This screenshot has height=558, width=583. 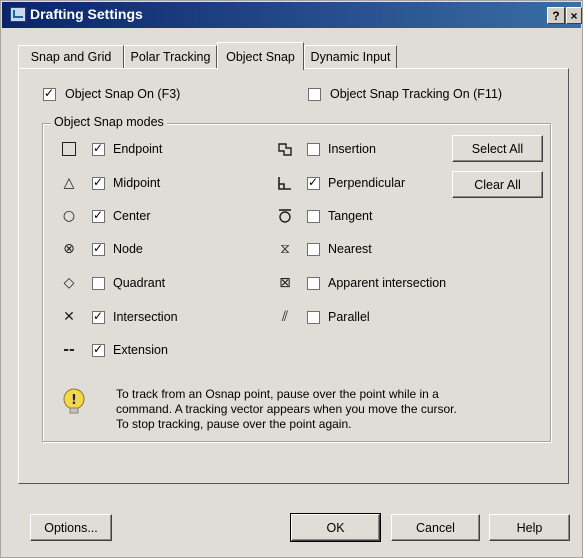 I want to click on window-title: Drafting Settings, so click(x=86, y=14).